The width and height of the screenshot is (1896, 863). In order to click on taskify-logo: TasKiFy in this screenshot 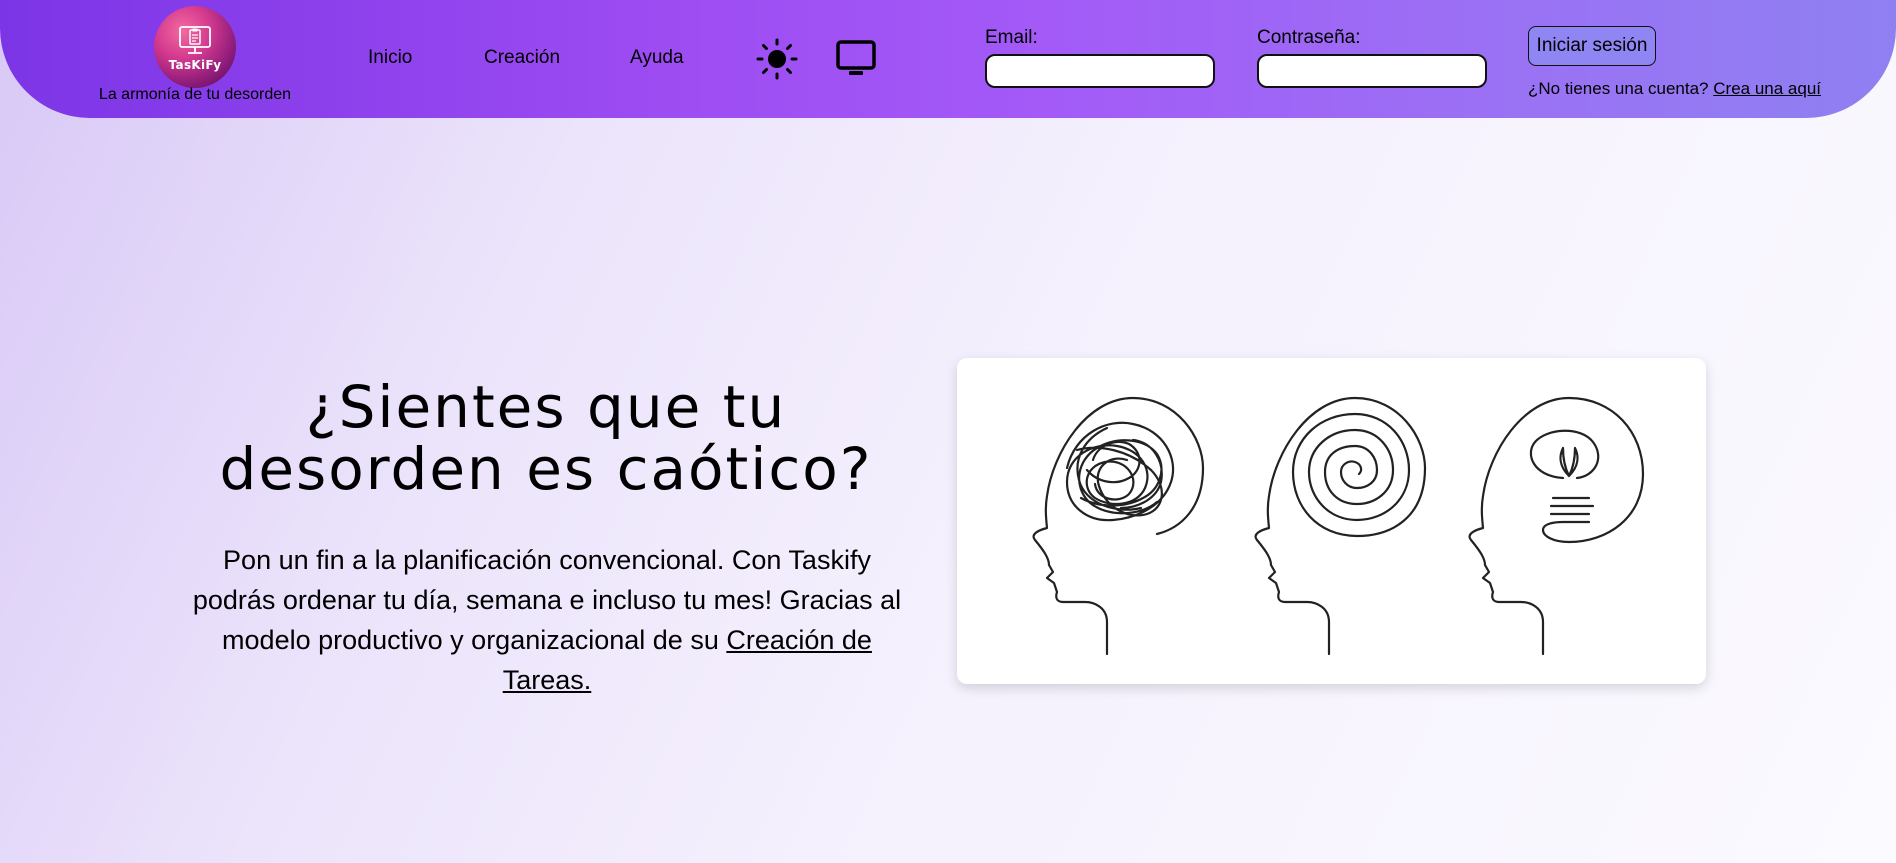, I will do `click(195, 47)`.